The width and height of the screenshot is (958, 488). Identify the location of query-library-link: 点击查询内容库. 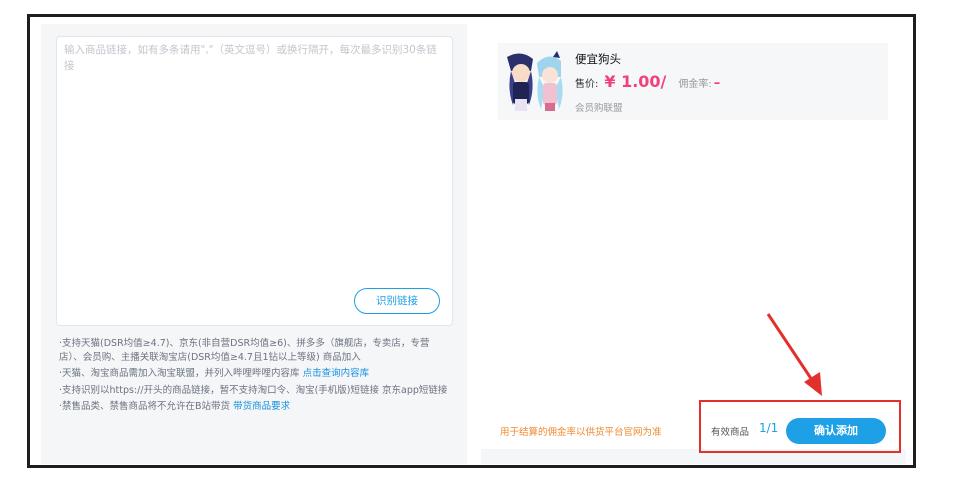
(336, 373).